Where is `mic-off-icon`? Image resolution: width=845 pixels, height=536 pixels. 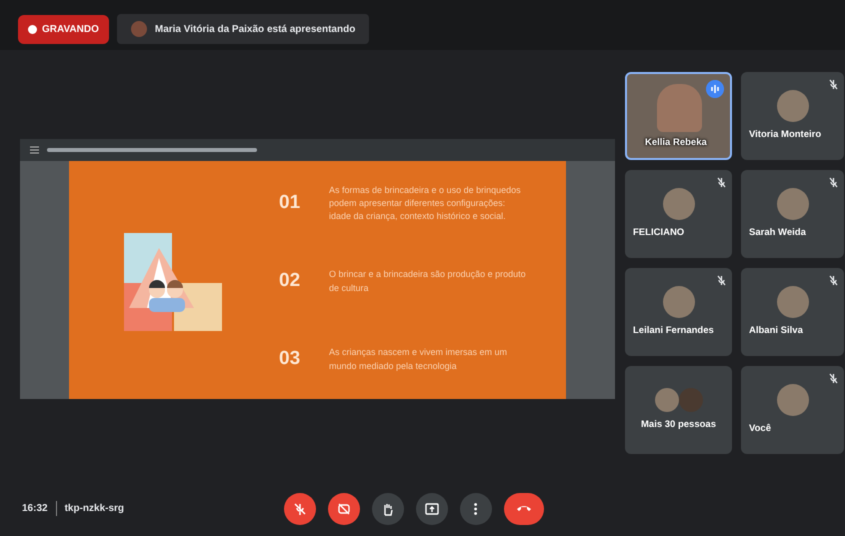 mic-off-icon is located at coordinates (300, 508).